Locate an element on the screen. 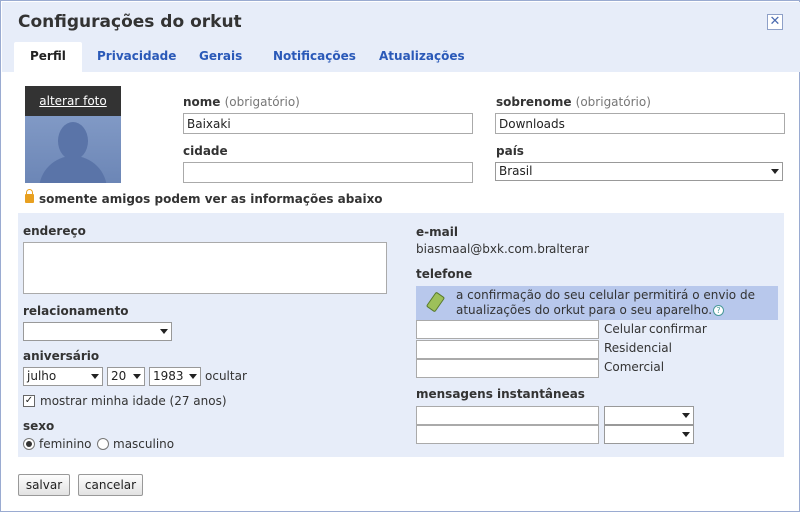 Image resolution: width=800 pixels, height=512 pixels. hide-birthday-link: ocultar is located at coordinates (226, 376).